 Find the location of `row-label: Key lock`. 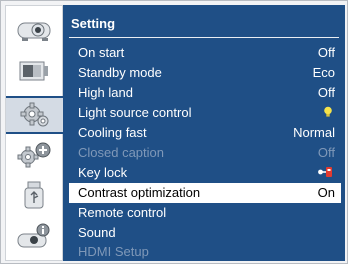

row-label: Key lock is located at coordinates (103, 172).